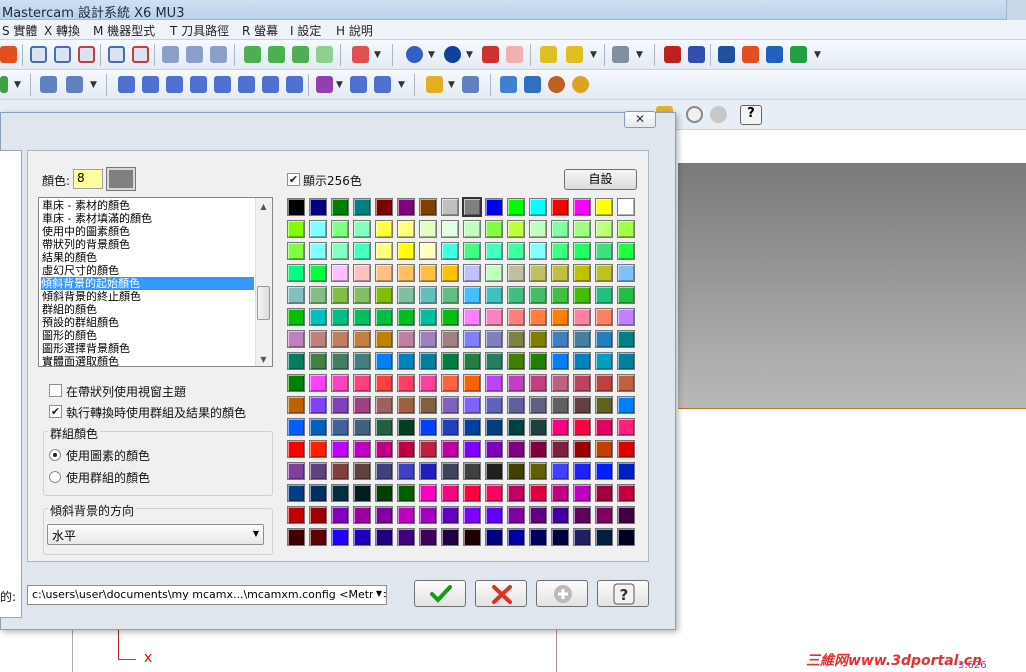  What do you see at coordinates (600, 179) in the screenshot?
I see `customize-button: 自設` at bounding box center [600, 179].